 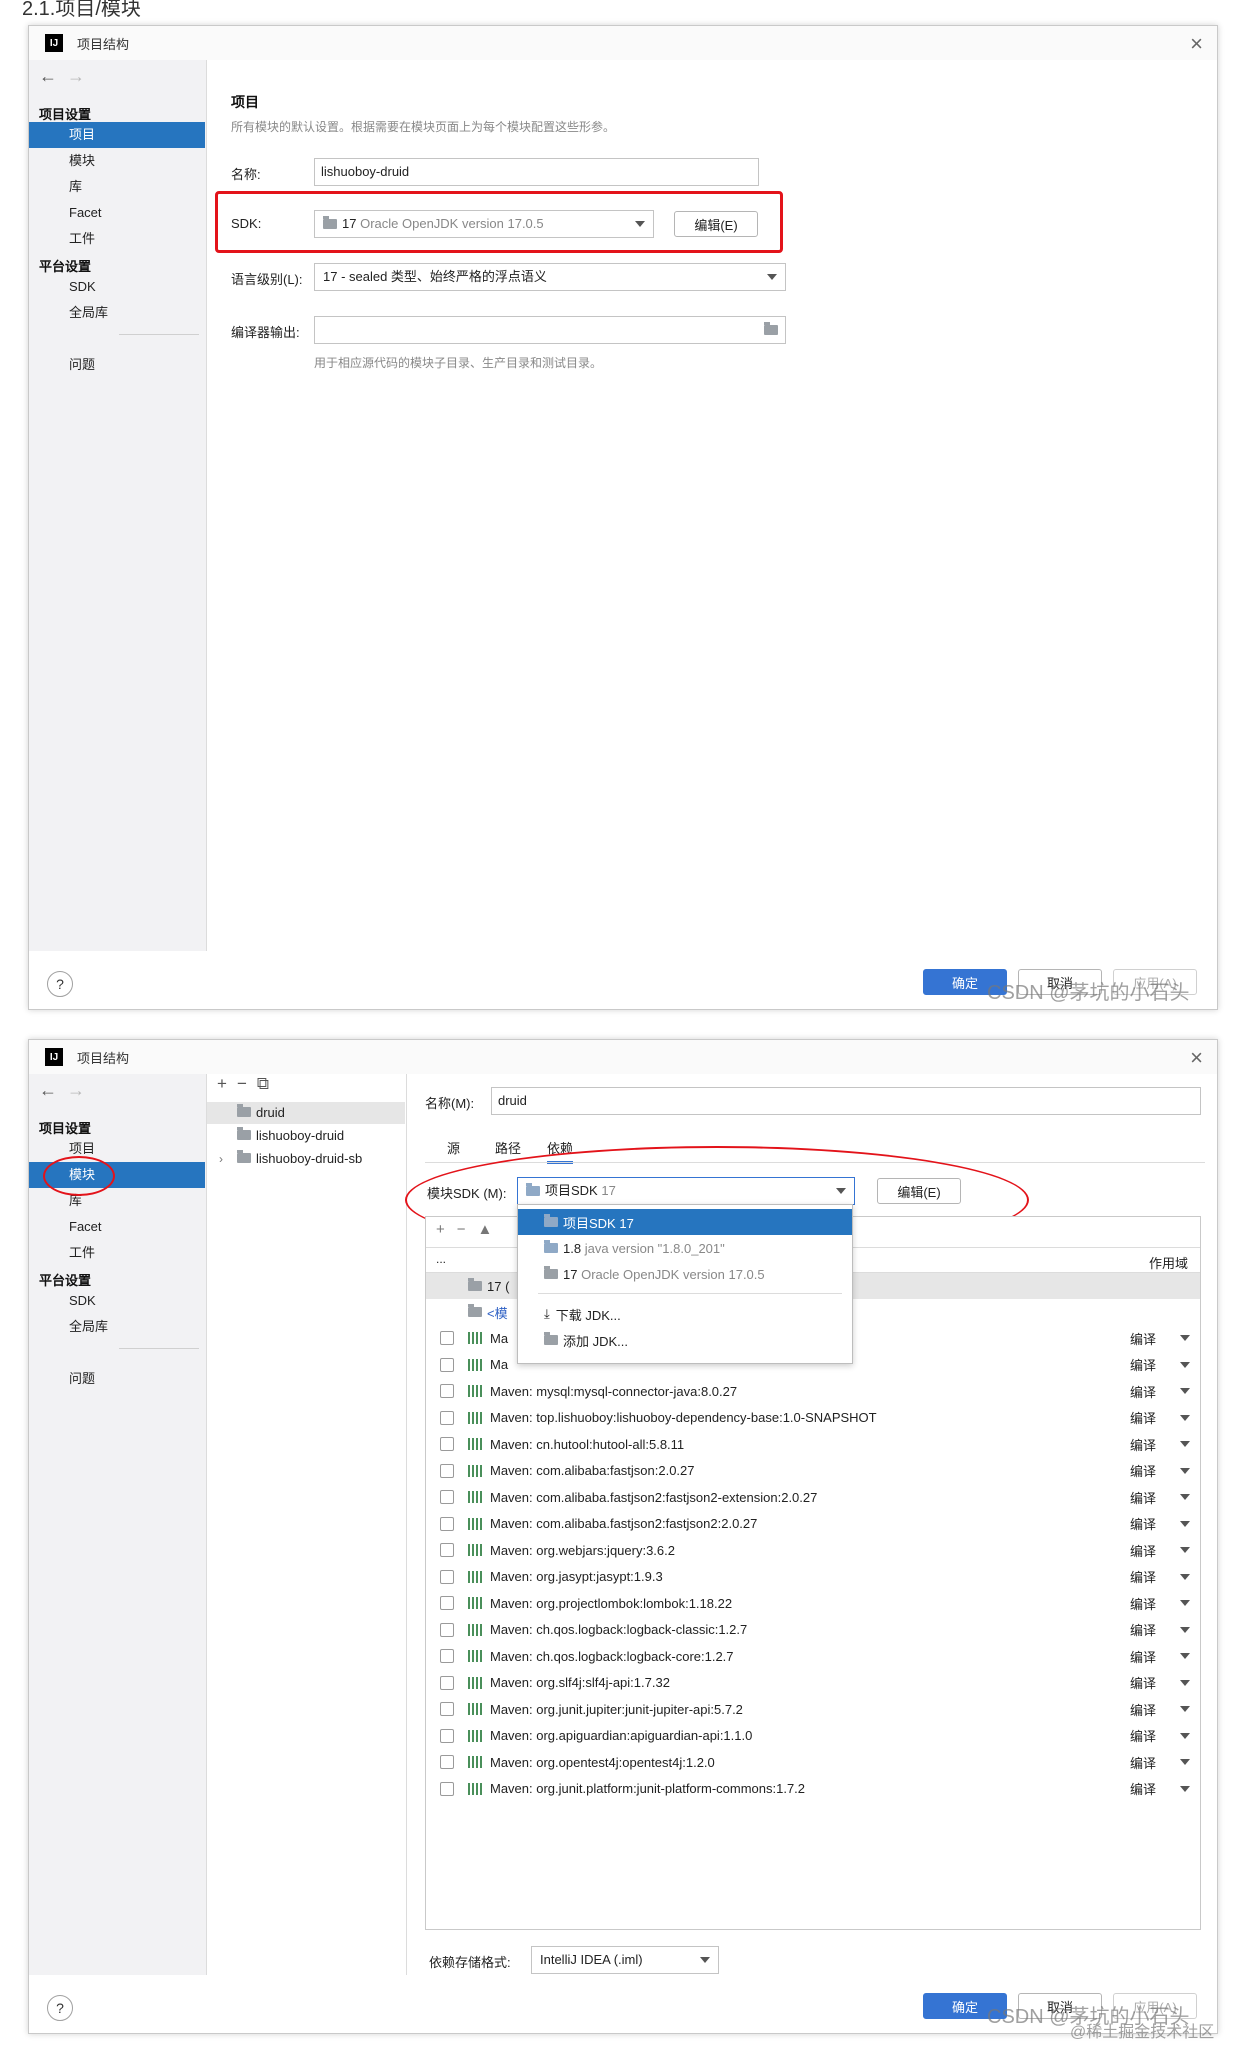 I want to click on tree-item: lishuoboy-druid, so click(x=306, y=1136).